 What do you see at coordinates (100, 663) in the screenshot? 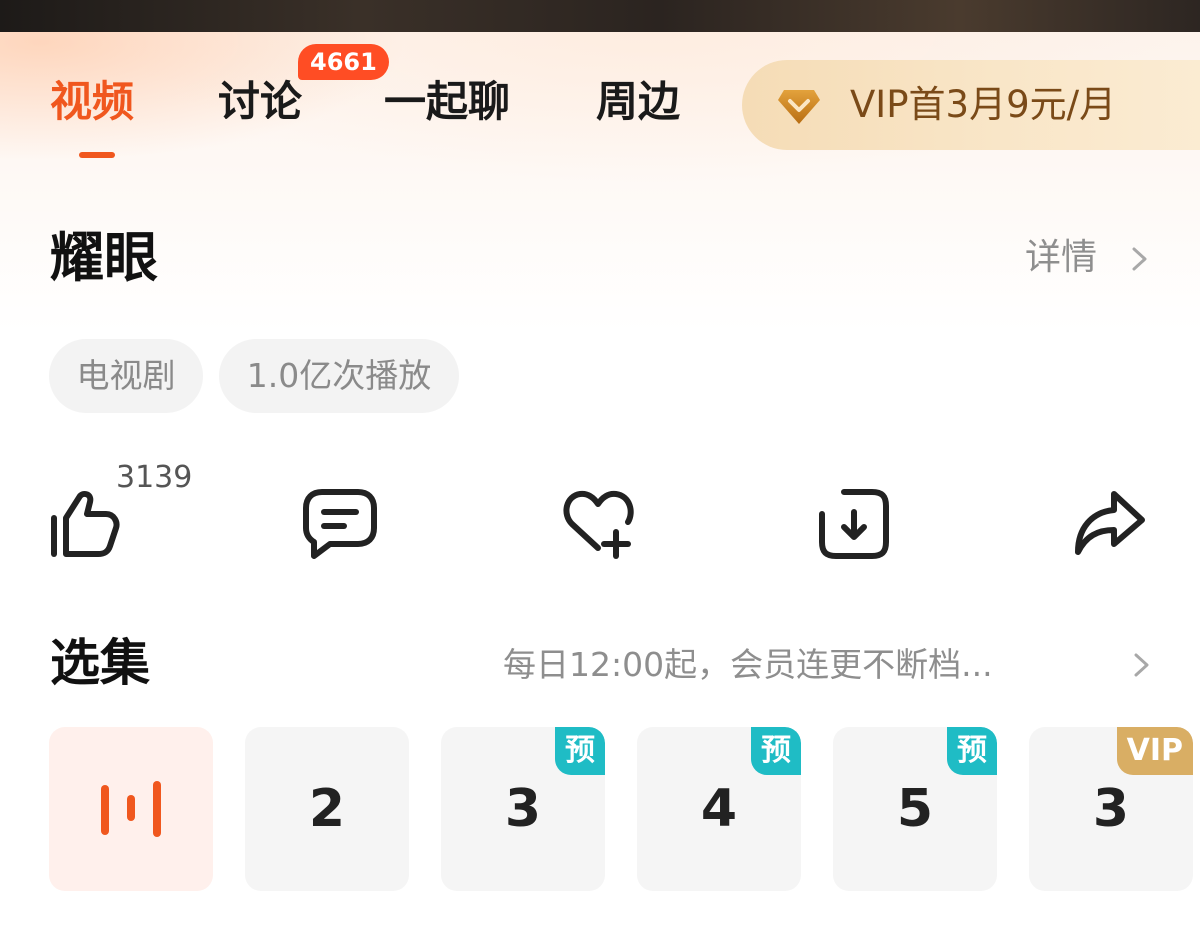
I see `episodes-title: 选集` at bounding box center [100, 663].